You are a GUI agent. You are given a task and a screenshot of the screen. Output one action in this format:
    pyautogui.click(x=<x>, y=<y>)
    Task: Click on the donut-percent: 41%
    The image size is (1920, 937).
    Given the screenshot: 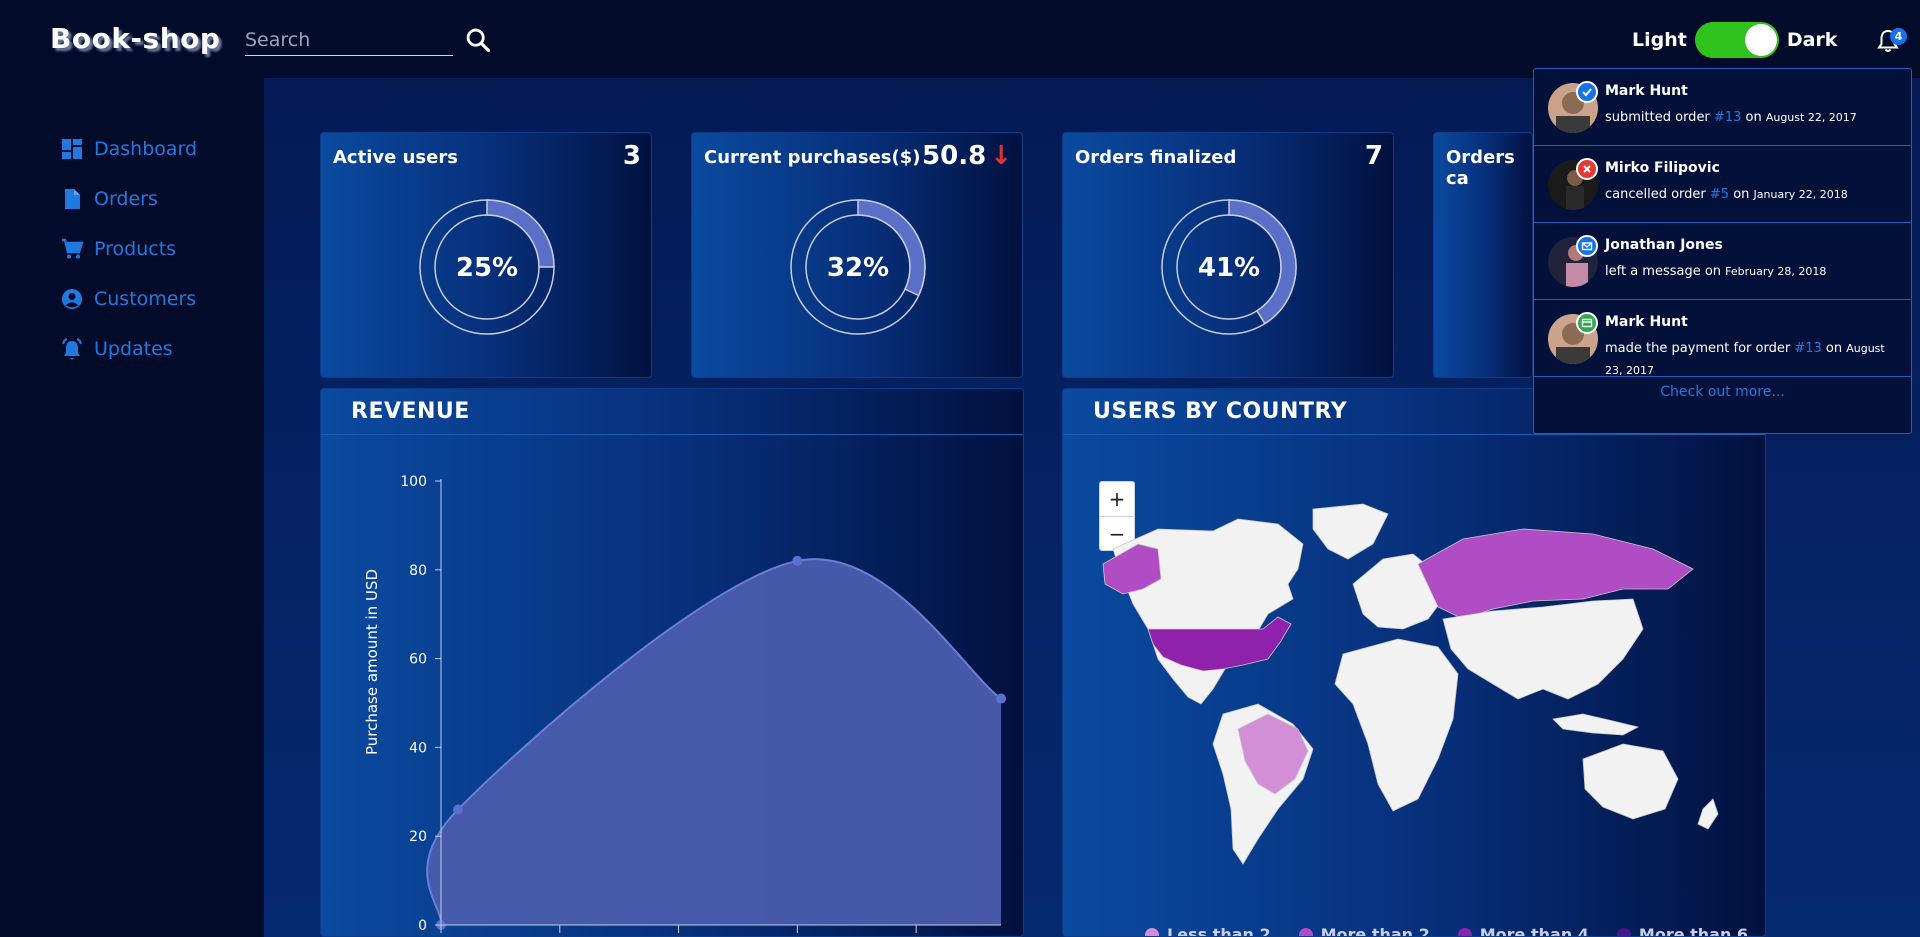 What is the action you would take?
    pyautogui.click(x=1229, y=268)
    